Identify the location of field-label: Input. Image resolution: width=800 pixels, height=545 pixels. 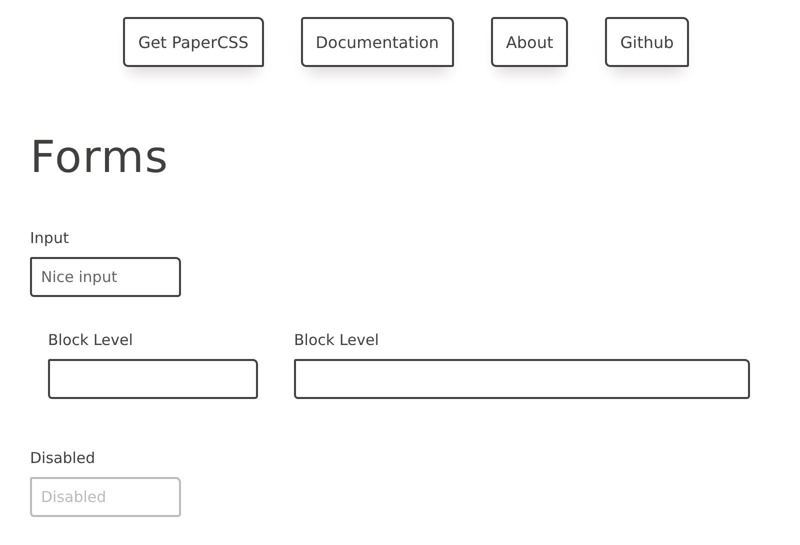
(50, 238).